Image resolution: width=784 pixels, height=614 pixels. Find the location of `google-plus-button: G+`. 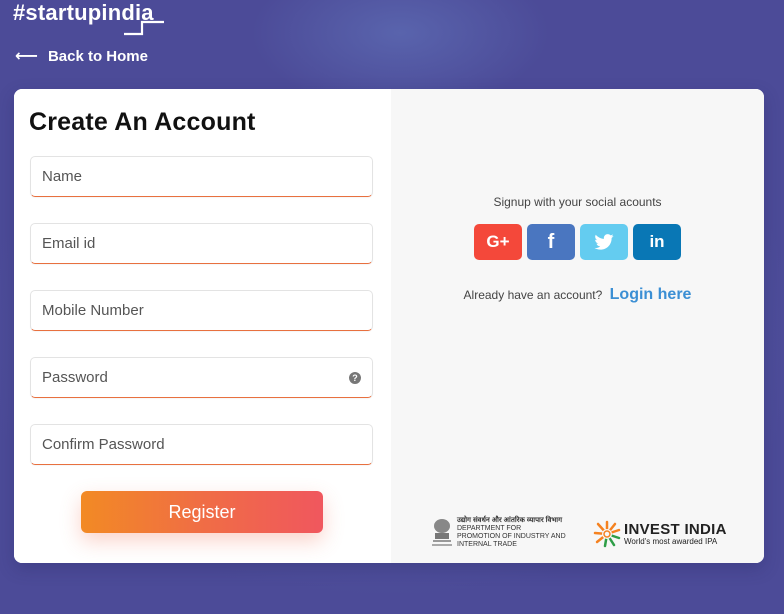

google-plus-button: G+ is located at coordinates (498, 242).